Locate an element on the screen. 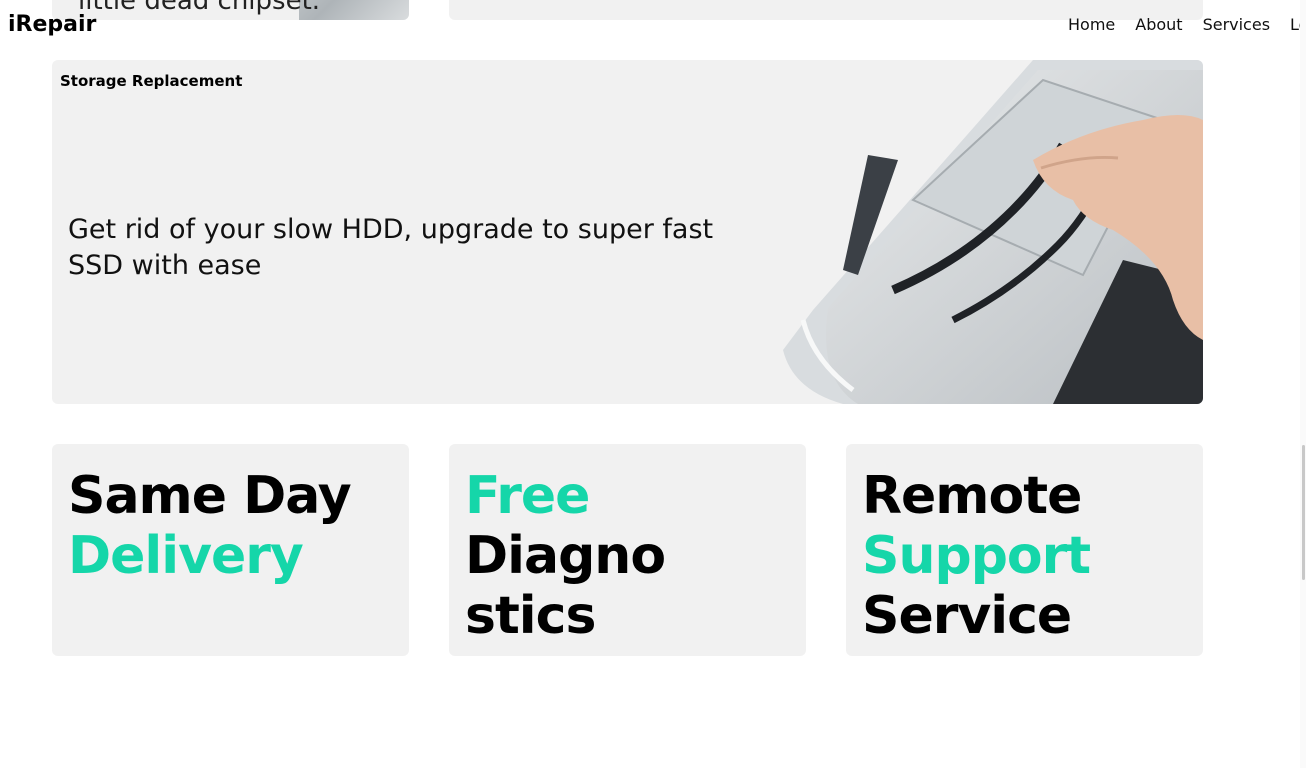 This screenshot has width=1306, height=768. feature-remote-line2: Support is located at coordinates (976, 556).